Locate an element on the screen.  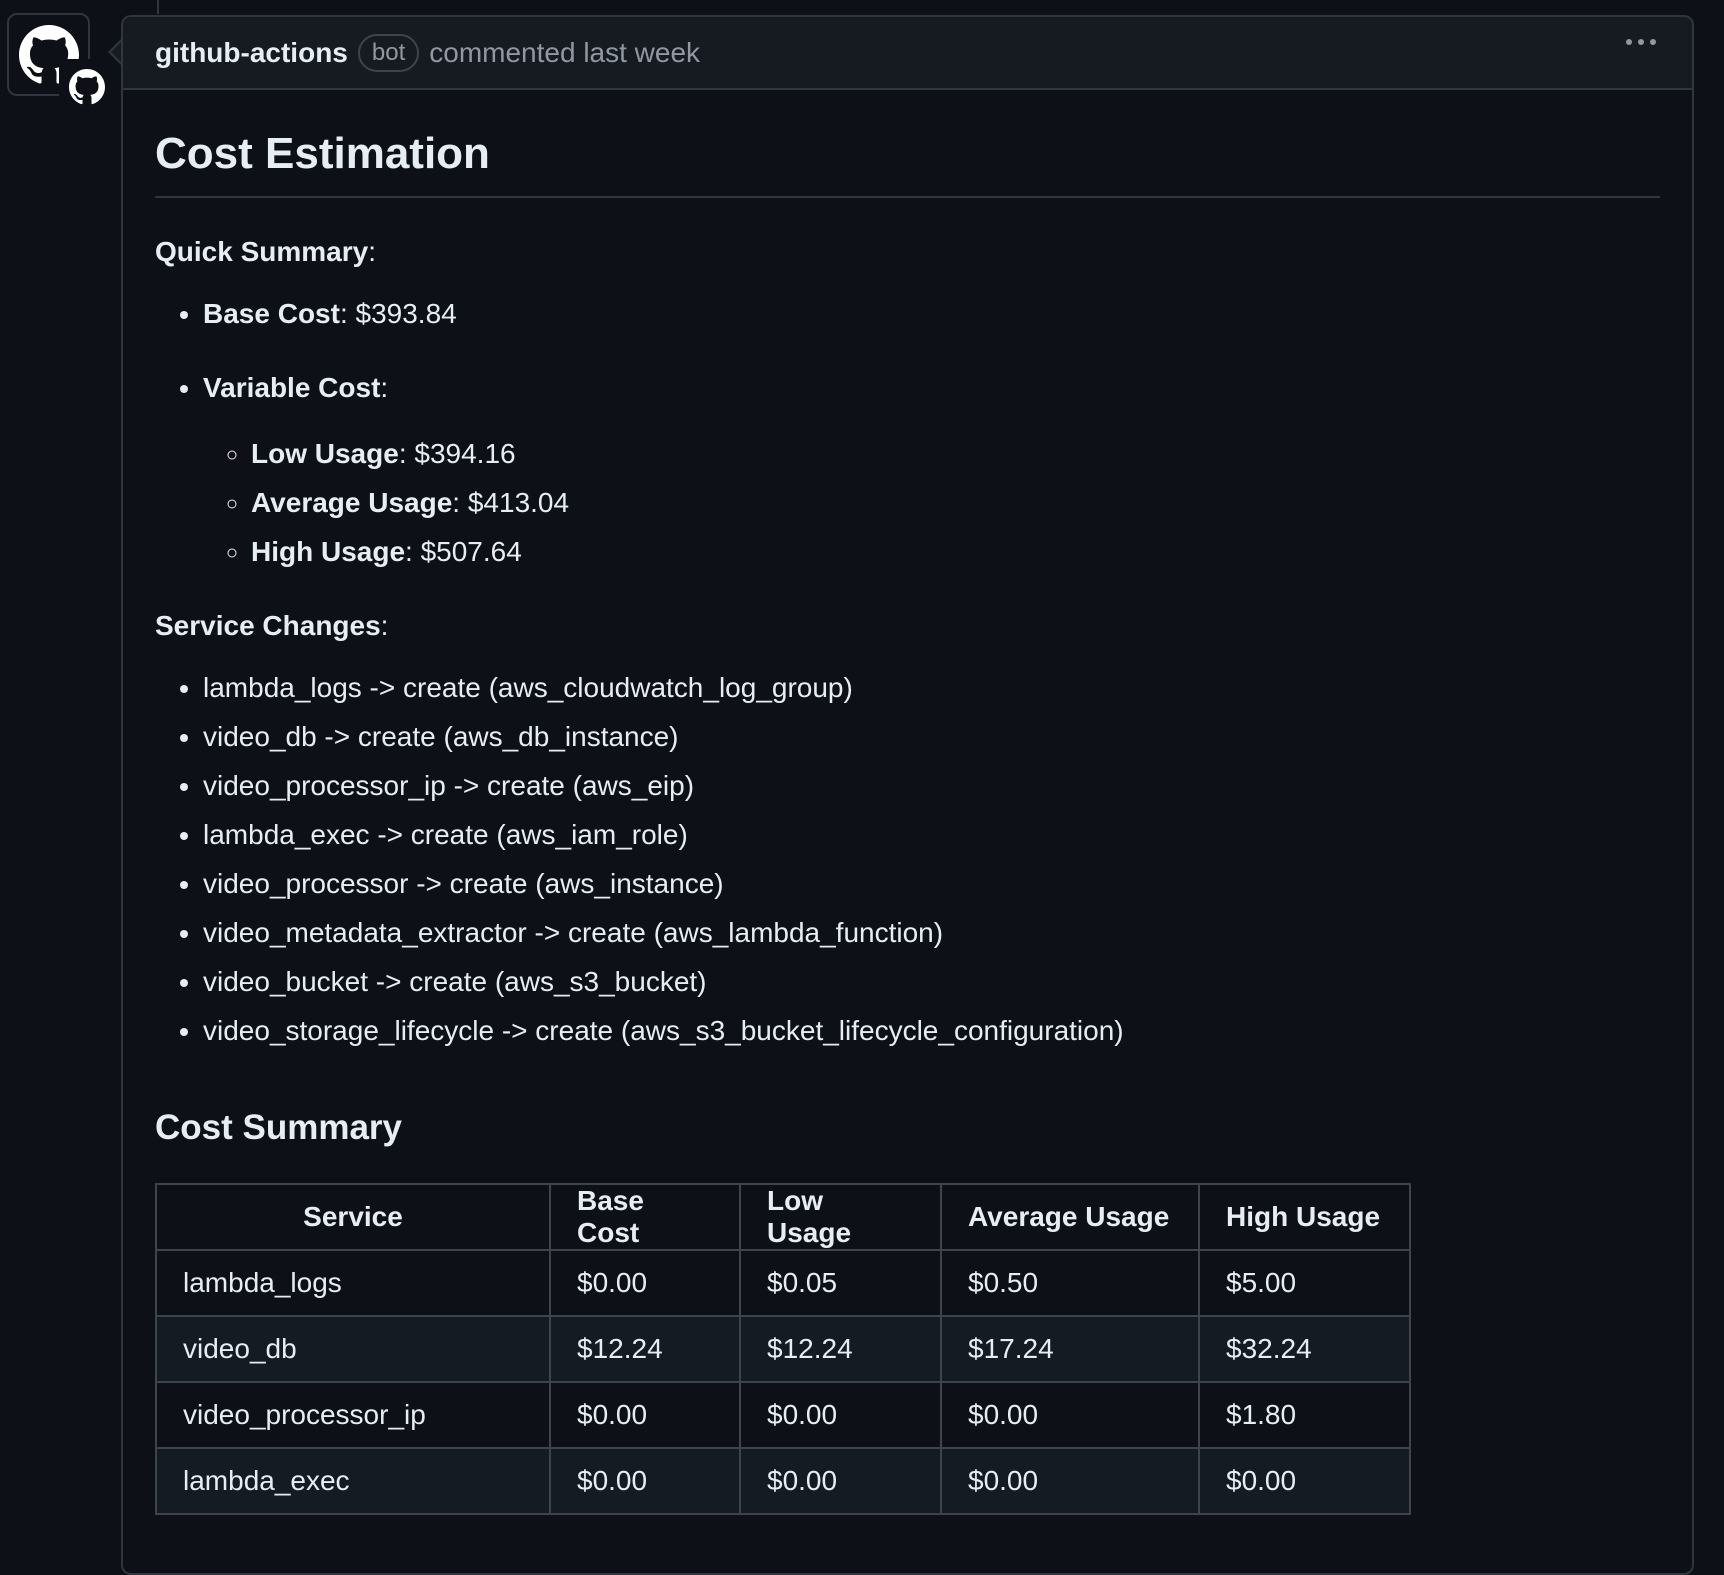
quick-summary-heading: Quick Summary: is located at coordinates (265, 251).